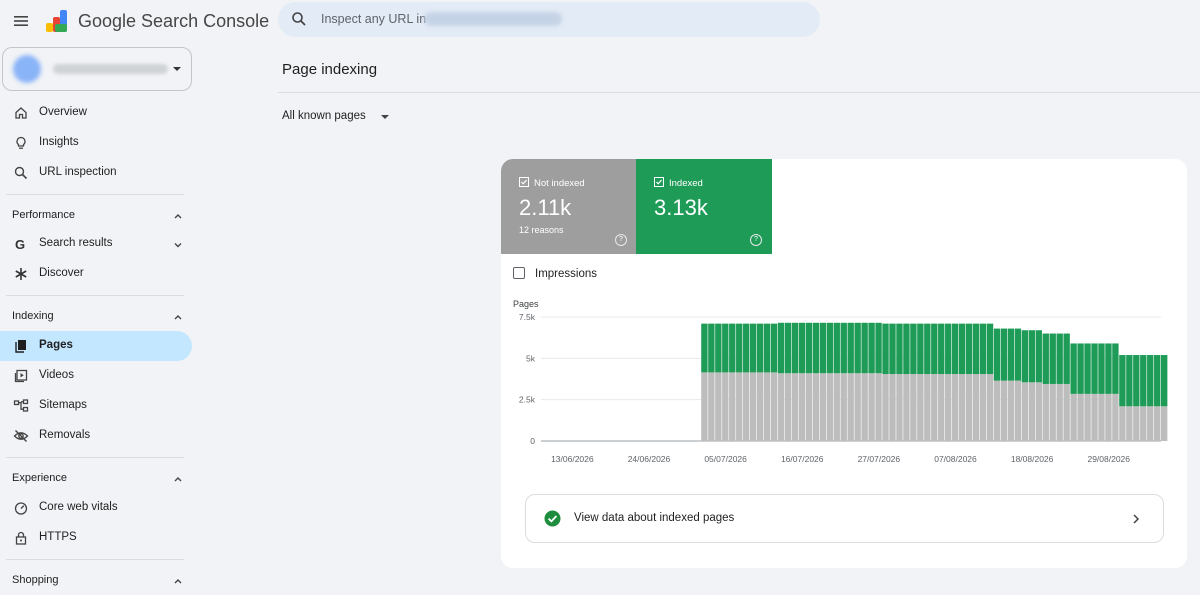 The image size is (1200, 595). What do you see at coordinates (110, 69) in the screenshot?
I see `redacted-property-name` at bounding box center [110, 69].